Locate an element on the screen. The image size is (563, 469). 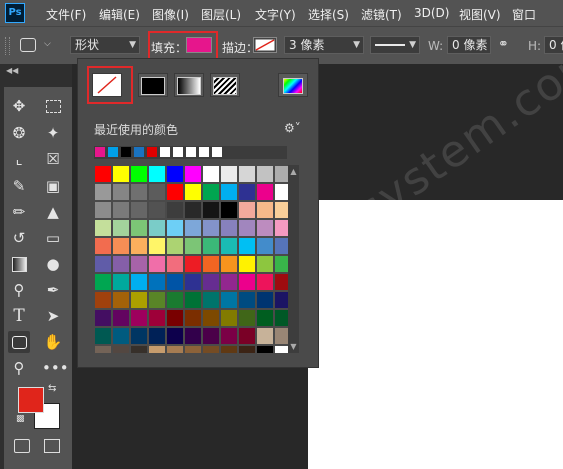
quick-select-icon: ✦ is located at coordinates (53, 133).